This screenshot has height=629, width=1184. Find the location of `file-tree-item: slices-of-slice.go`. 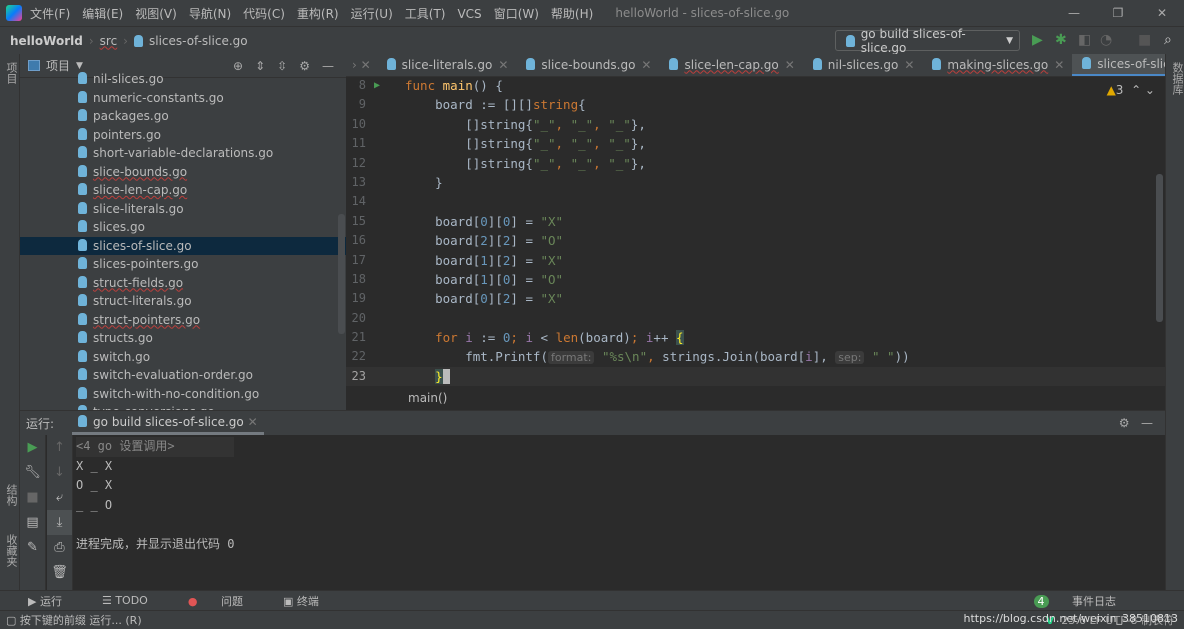

file-tree-item: slices-of-slice.go is located at coordinates (183, 245).